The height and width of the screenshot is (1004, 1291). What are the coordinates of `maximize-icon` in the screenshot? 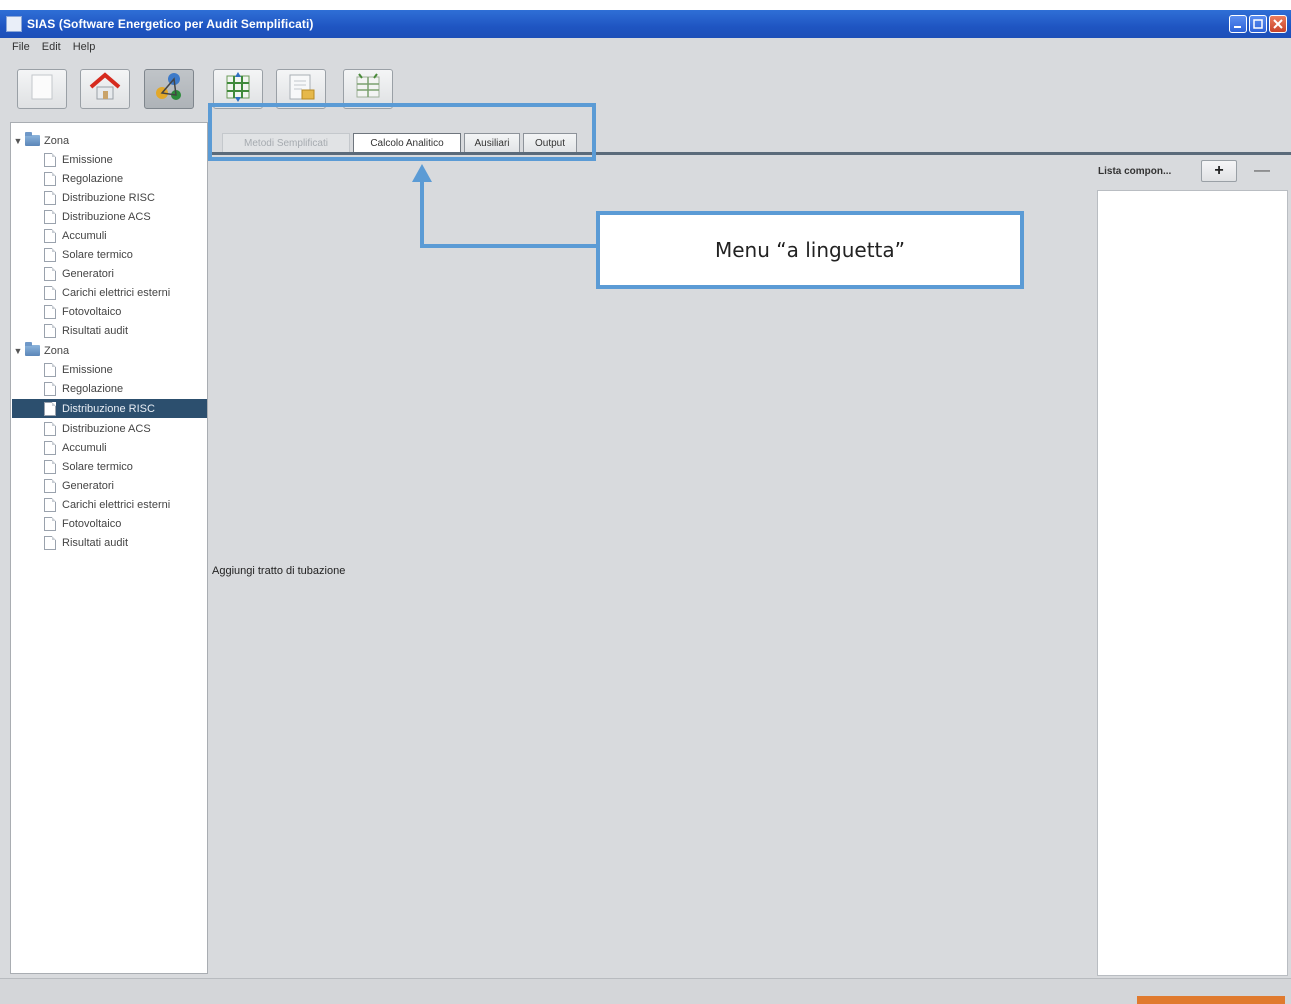 It's located at (1258, 24).